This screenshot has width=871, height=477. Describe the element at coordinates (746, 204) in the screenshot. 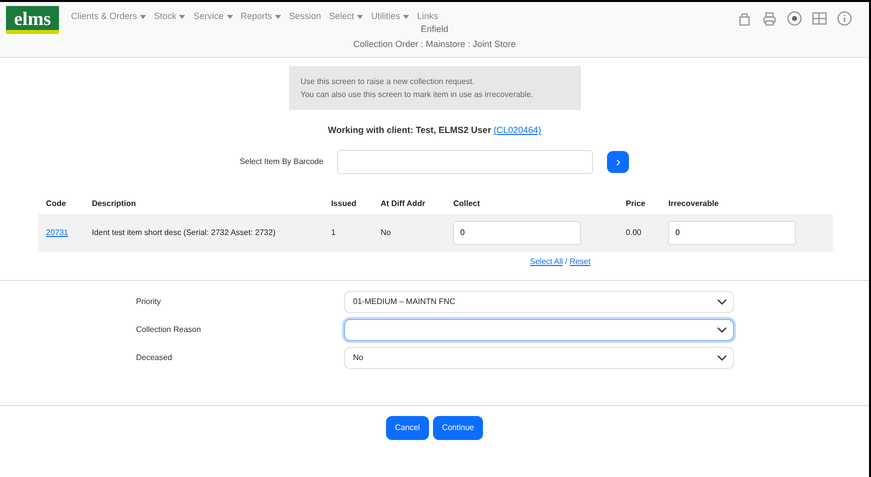

I see `column-header: Irrecoverable` at that location.